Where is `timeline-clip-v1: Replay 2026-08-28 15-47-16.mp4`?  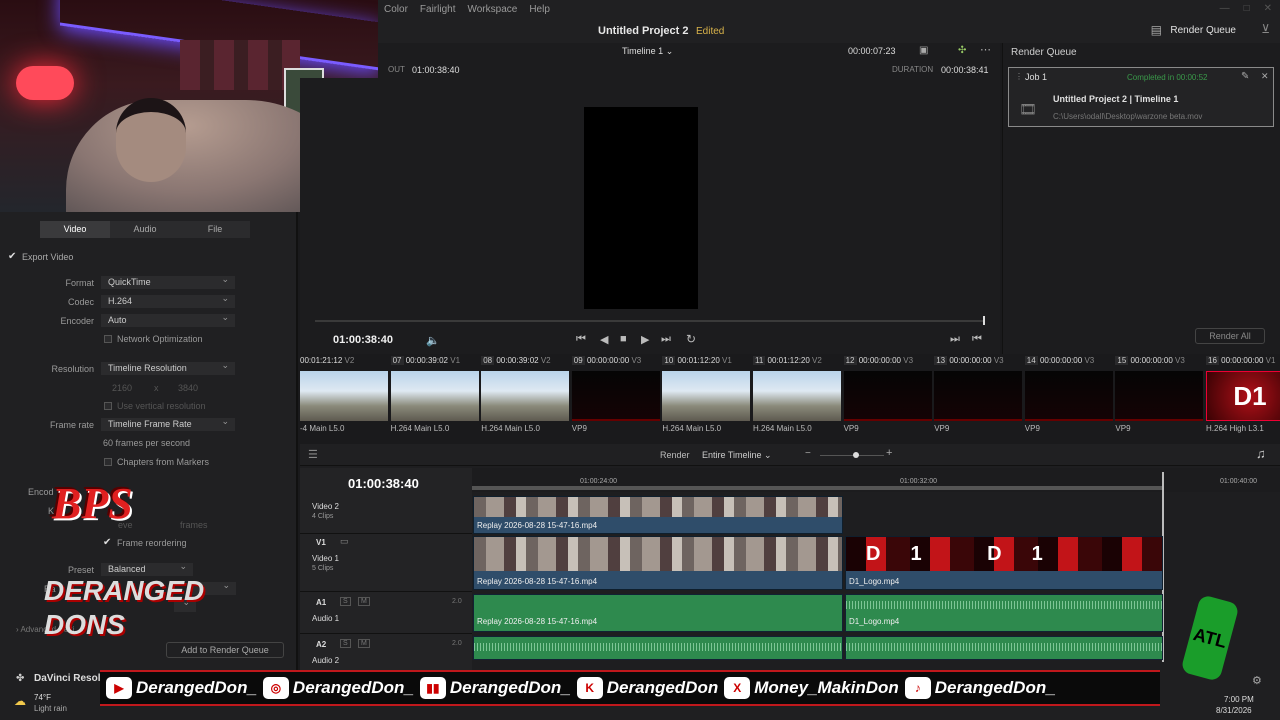
timeline-clip-v1: Replay 2026-08-28 15-47-16.mp4 is located at coordinates (658, 563).